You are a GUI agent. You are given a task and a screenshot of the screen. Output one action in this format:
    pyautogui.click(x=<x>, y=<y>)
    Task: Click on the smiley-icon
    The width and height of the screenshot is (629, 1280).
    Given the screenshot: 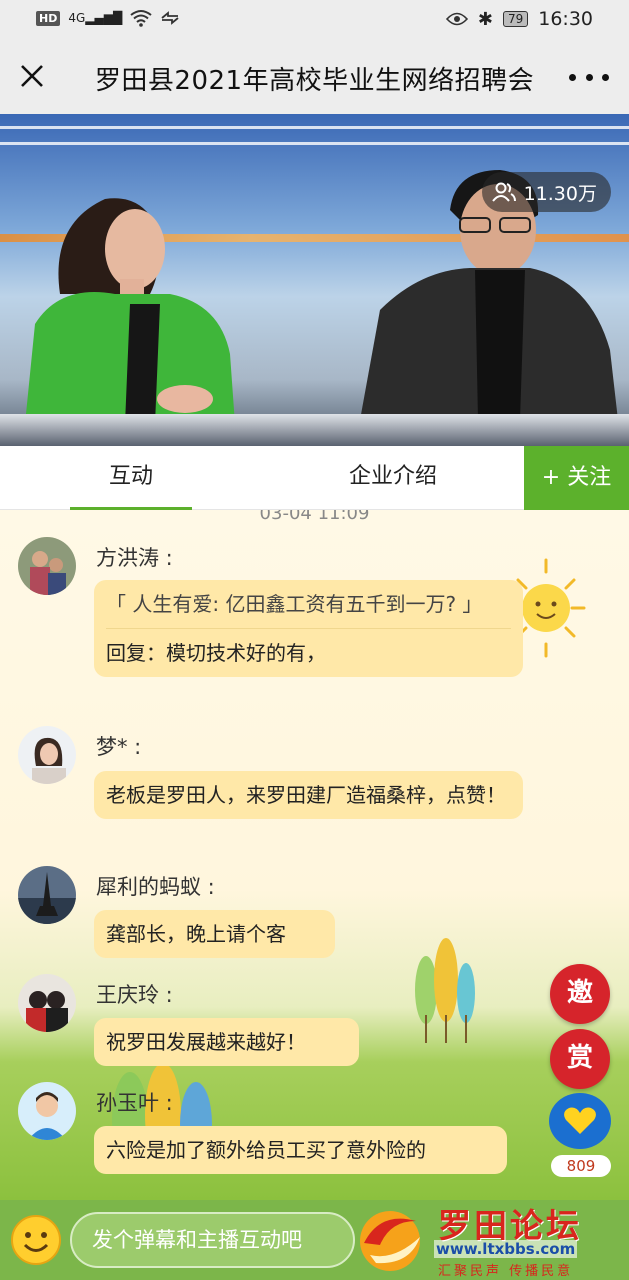 What is the action you would take?
    pyautogui.click(x=36, y=1240)
    